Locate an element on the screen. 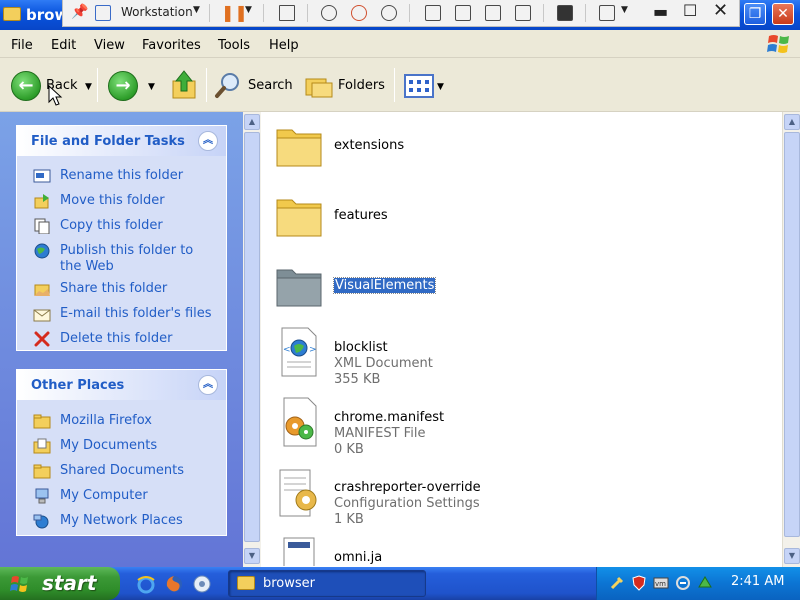 Image resolution: width=800 pixels, height=600 pixels. stretch-icon is located at coordinates (607, 13).